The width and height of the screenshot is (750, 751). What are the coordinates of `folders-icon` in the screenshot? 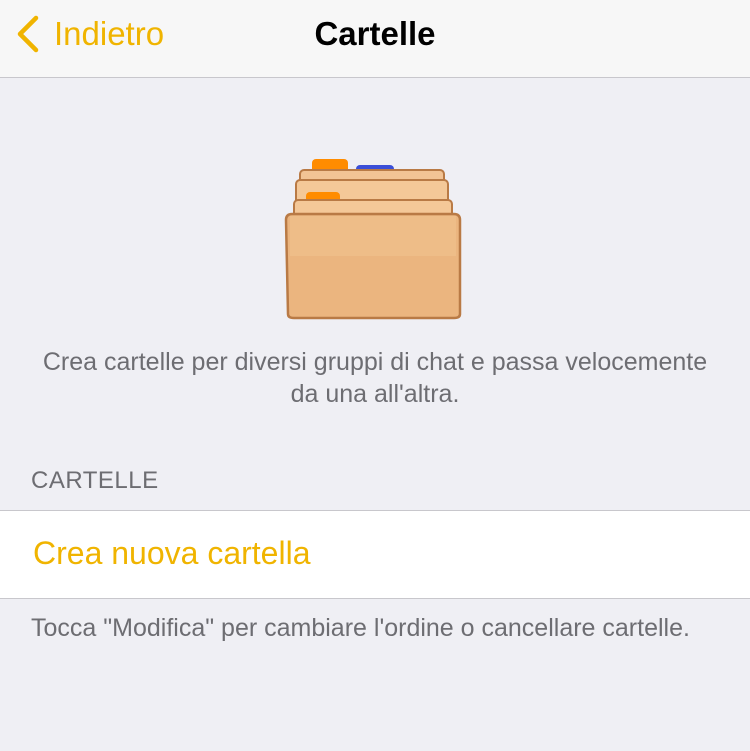 It's located at (373, 239).